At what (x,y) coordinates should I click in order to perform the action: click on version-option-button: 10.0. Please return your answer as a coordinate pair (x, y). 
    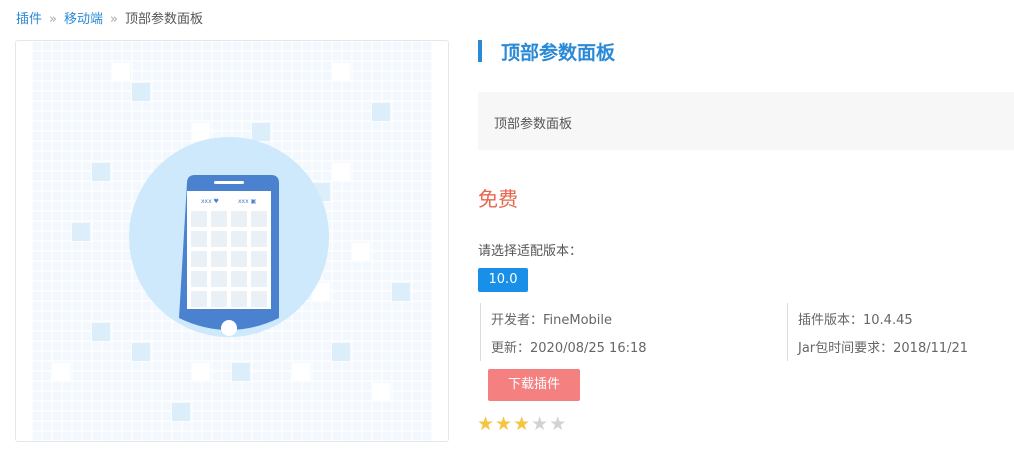
    Looking at the image, I should click on (503, 280).